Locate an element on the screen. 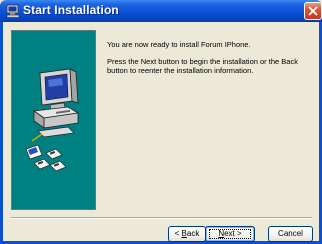  title-bar: Start Installation is located at coordinates (161, 11).